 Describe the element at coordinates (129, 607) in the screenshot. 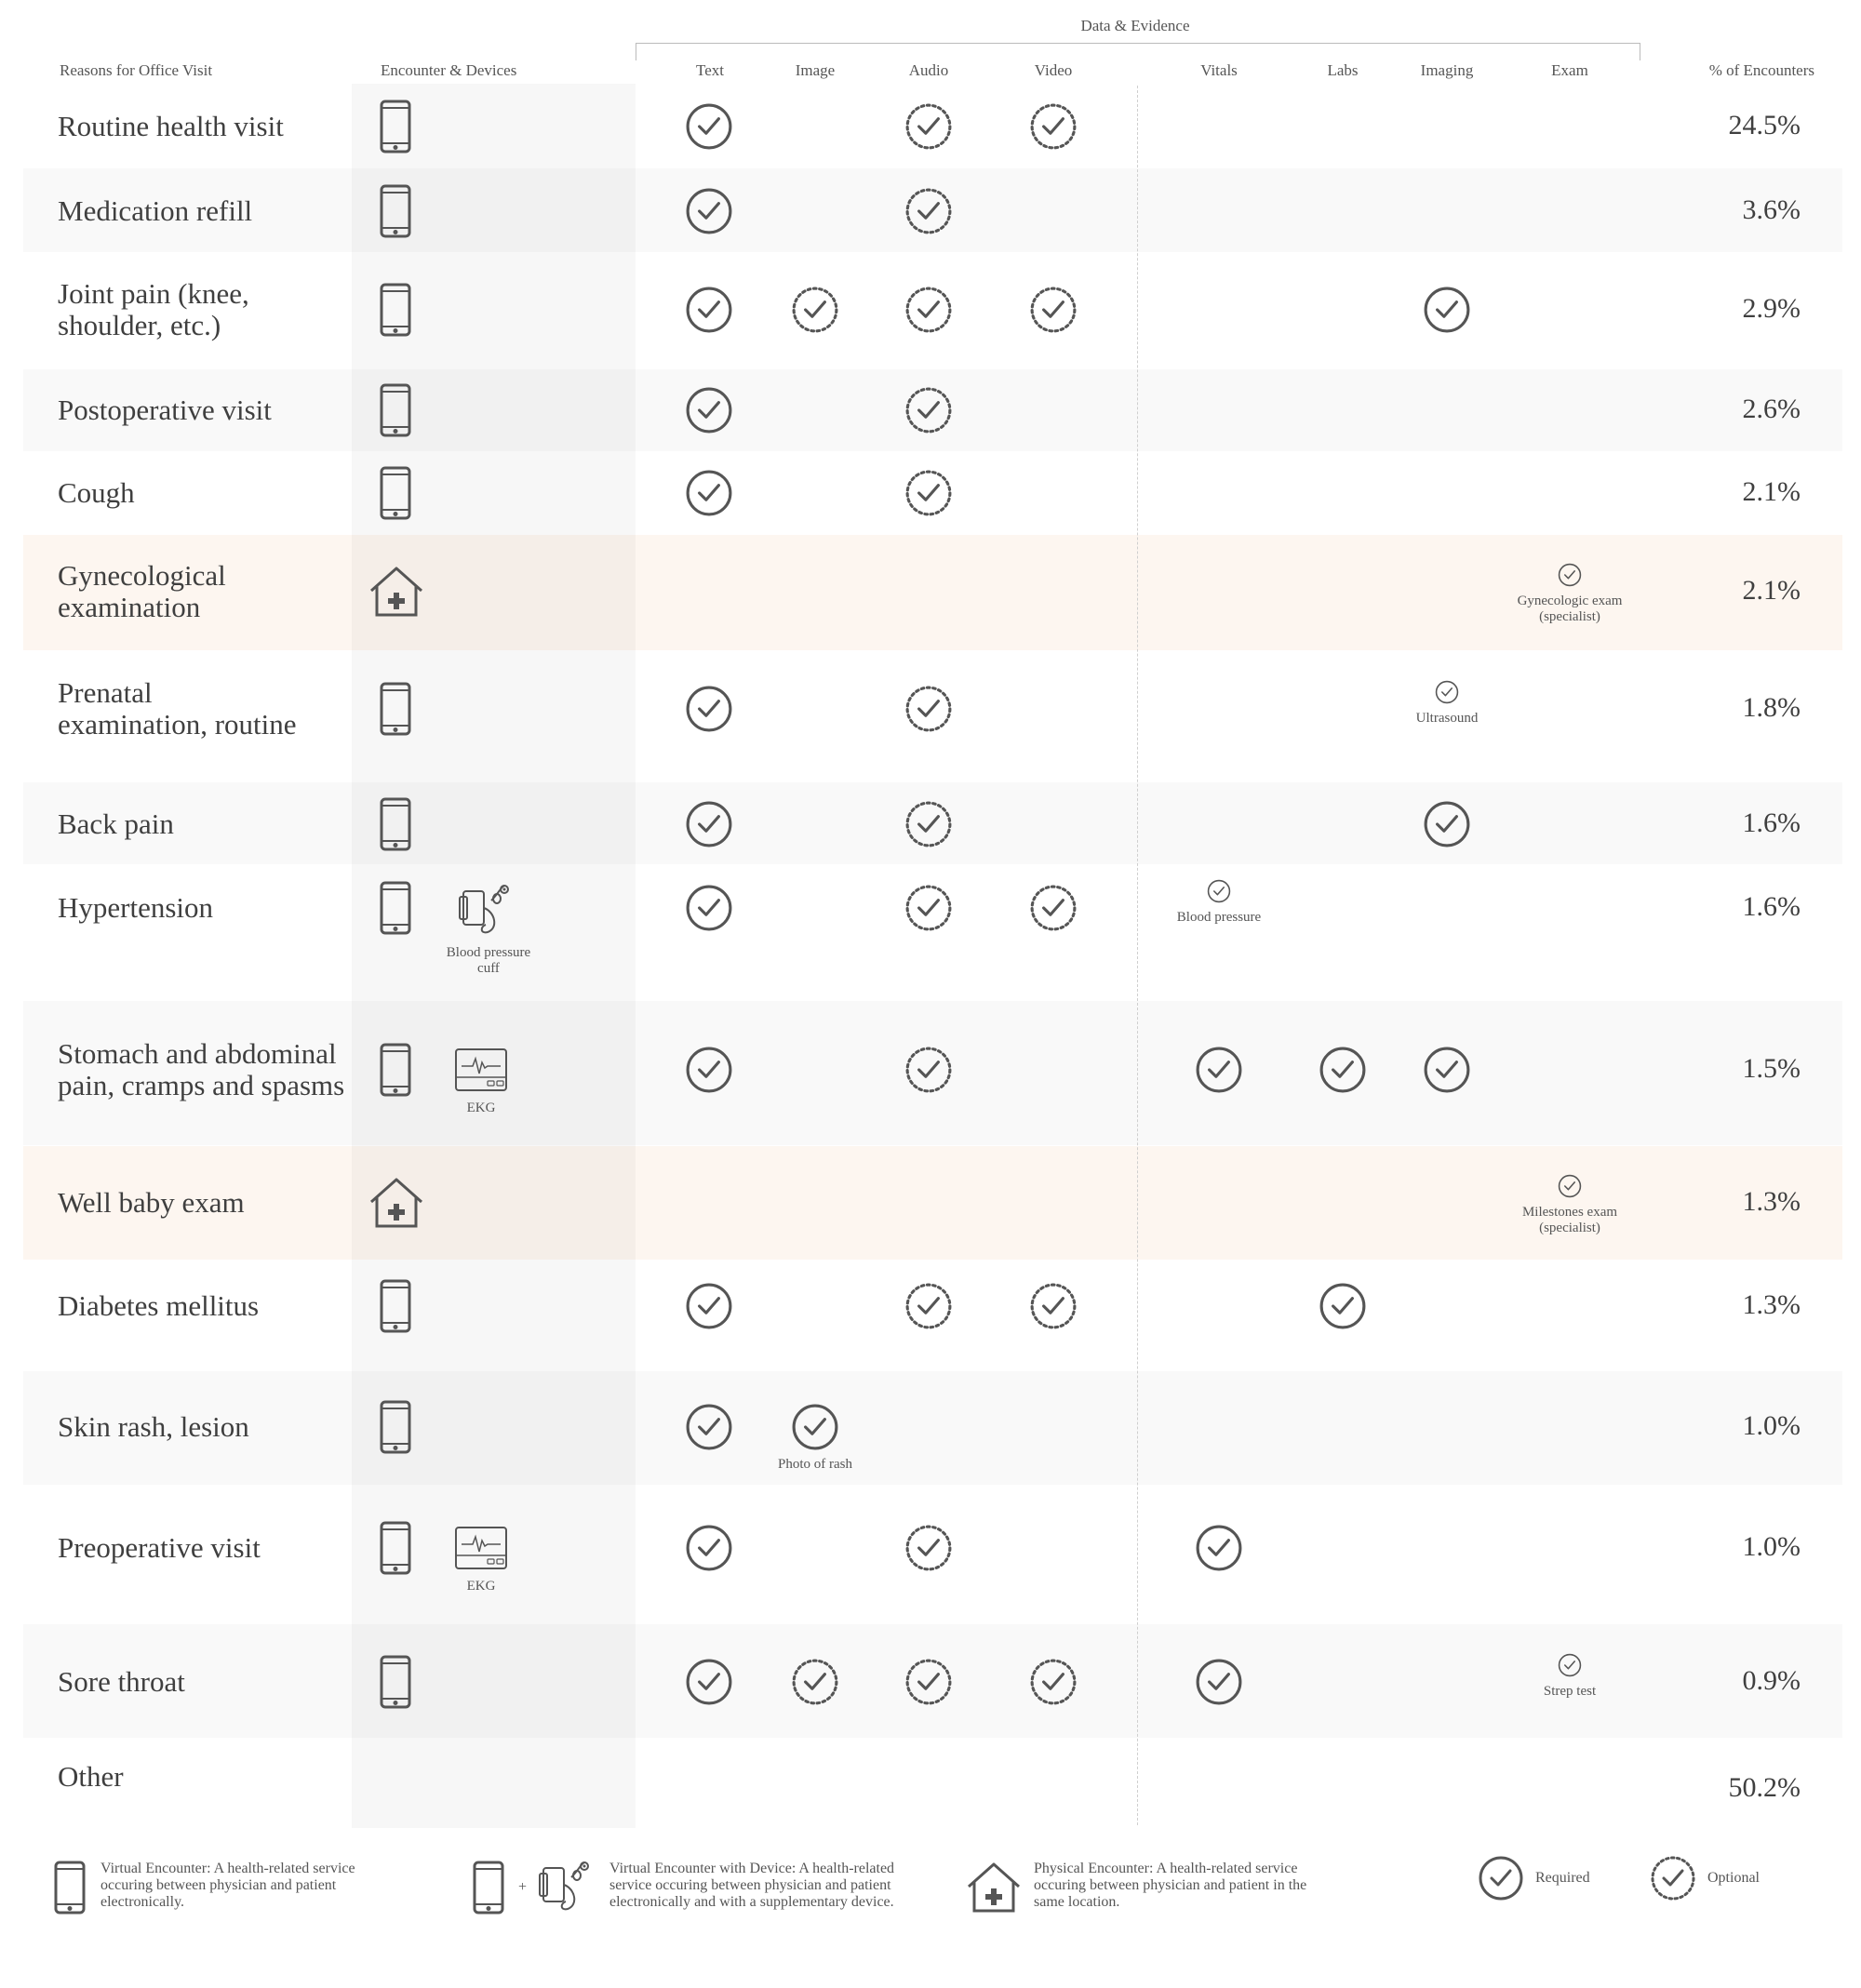

I see `text-line: examination` at that location.